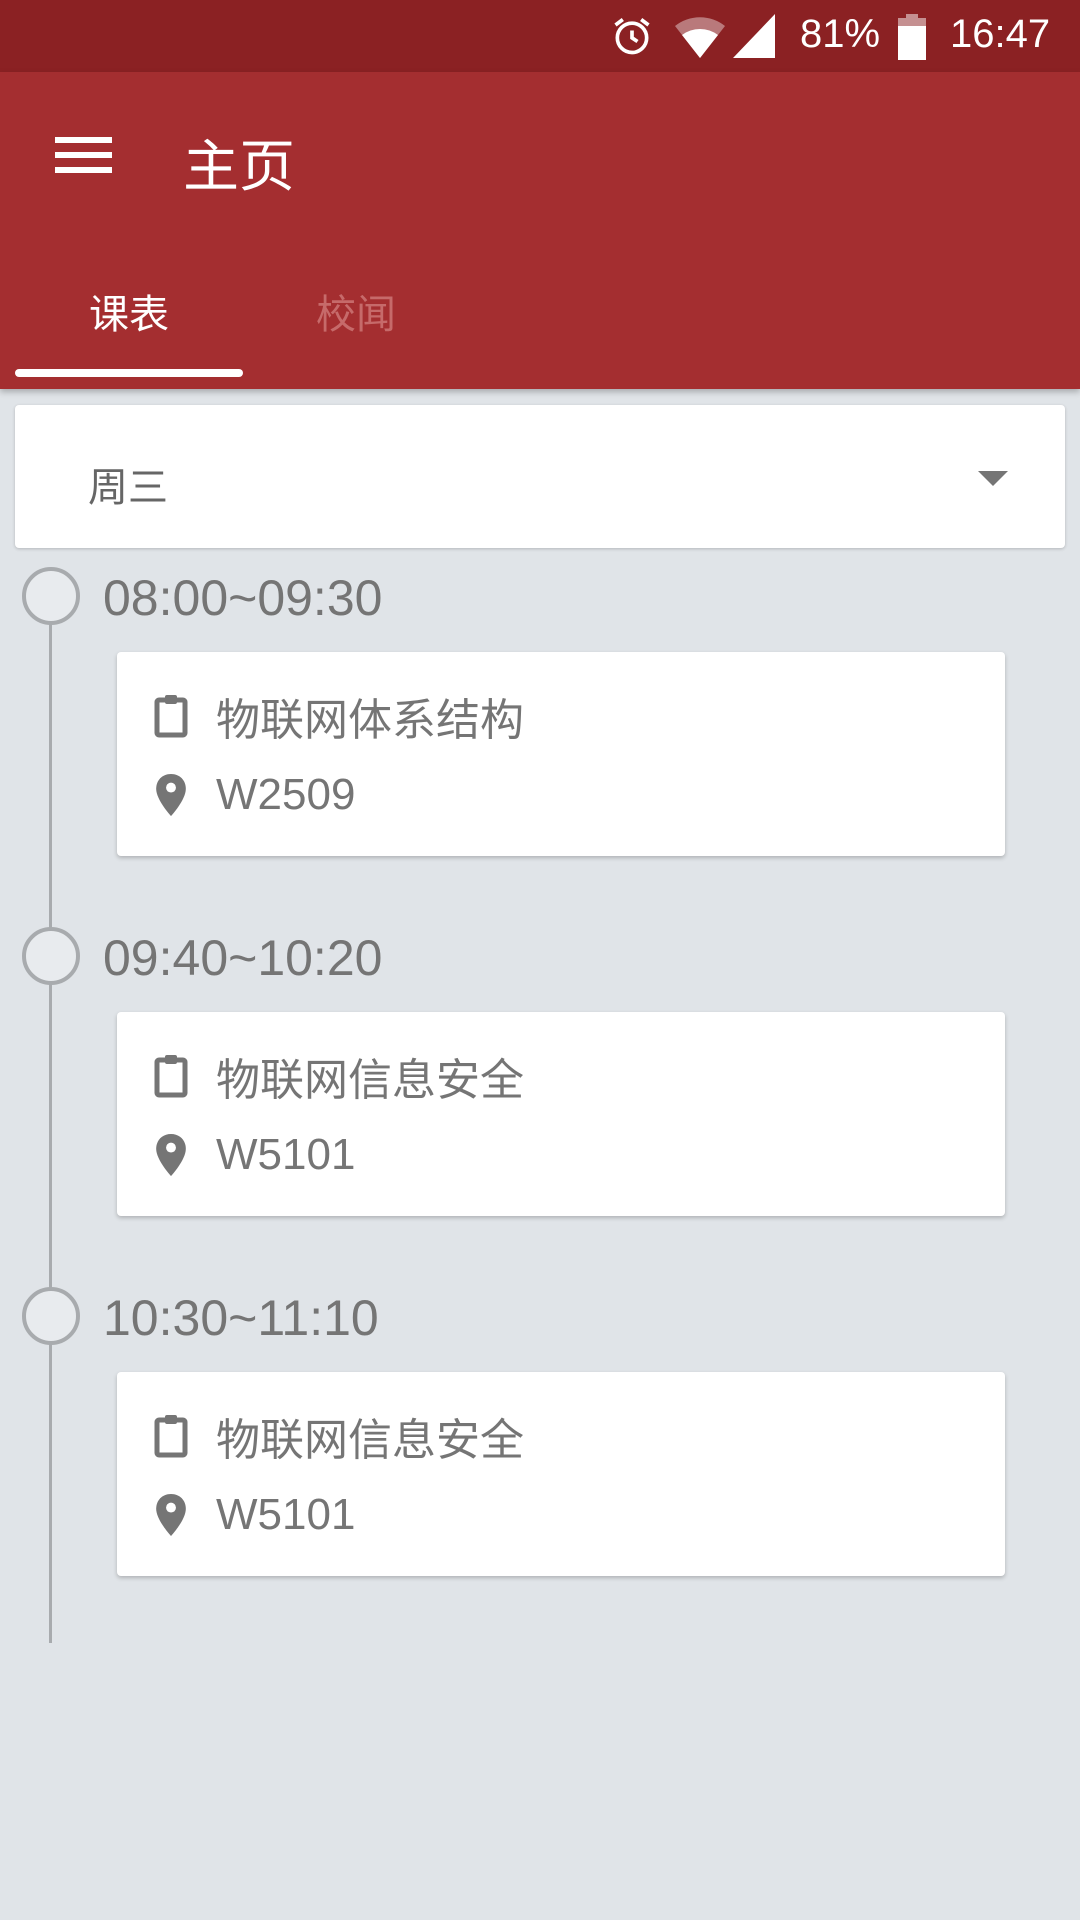 This screenshot has height=1920, width=1080. Describe the element at coordinates (912, 37) in the screenshot. I see `battery-icon` at that location.